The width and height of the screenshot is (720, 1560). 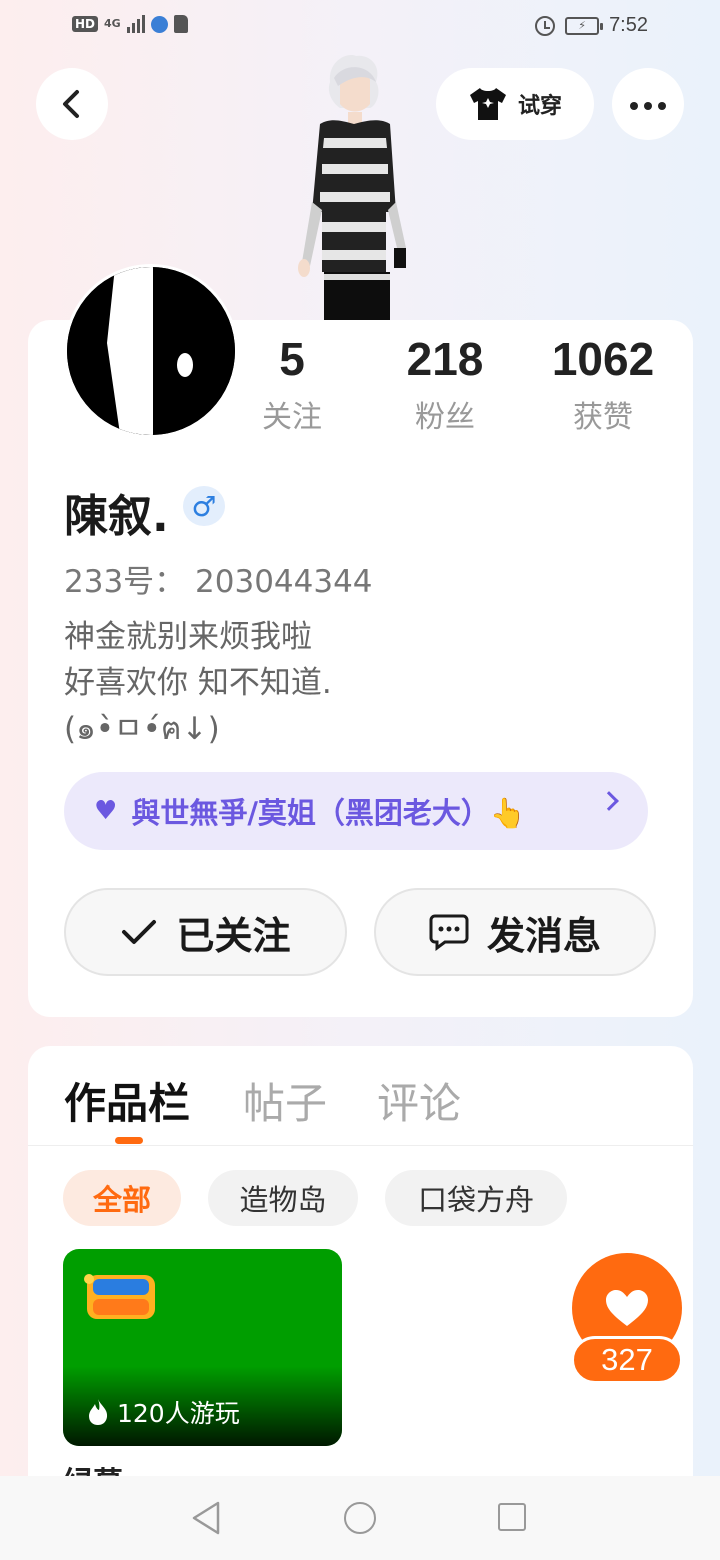 I want to click on tab-divider, so click(x=360, y=1145).